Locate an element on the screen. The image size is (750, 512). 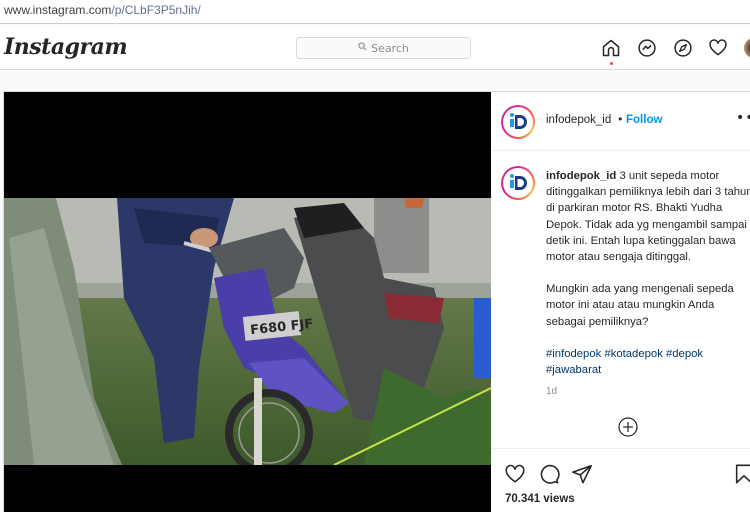
url-path: /p/CLbF3P5nJih/ is located at coordinates (156, 10).